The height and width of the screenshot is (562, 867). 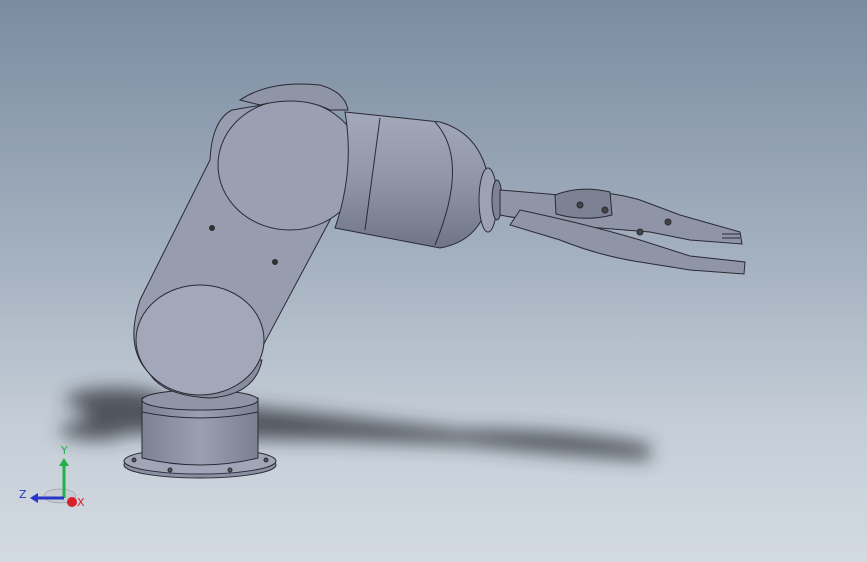 What do you see at coordinates (248, 247) in the screenshot?
I see `lower-arm-link` at bounding box center [248, 247].